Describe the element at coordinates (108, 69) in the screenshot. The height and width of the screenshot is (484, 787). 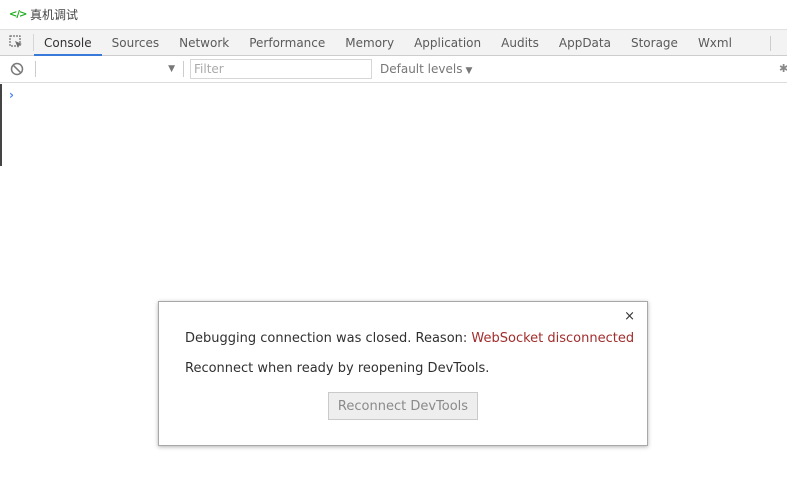
I see `context-selector: ▼` at that location.